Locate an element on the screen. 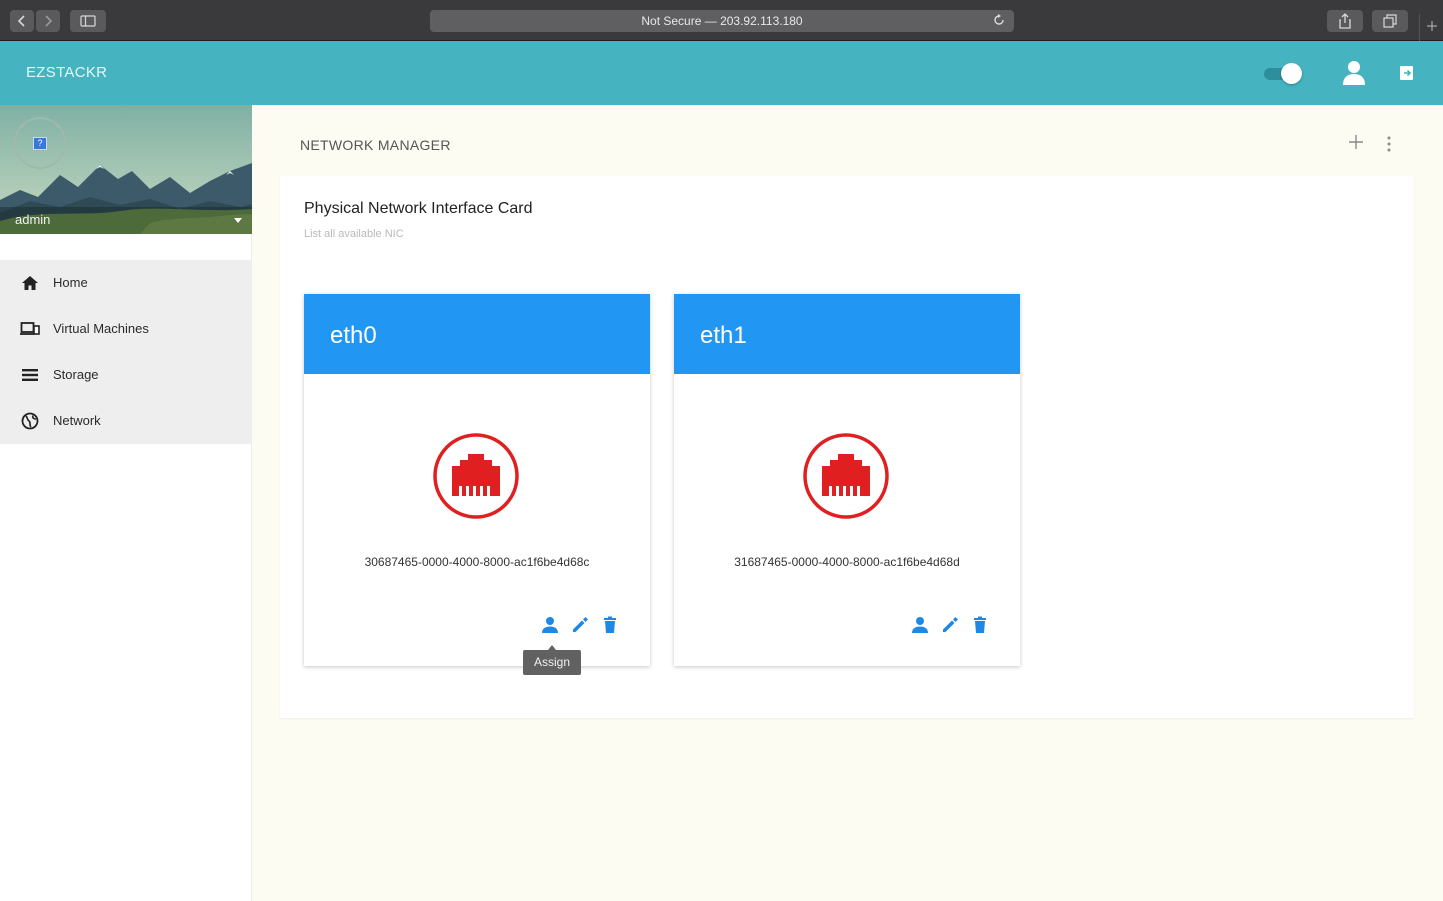  nic-uuid: 31687465-0000-4000-8000-ac1f6be4d68d is located at coordinates (847, 562).